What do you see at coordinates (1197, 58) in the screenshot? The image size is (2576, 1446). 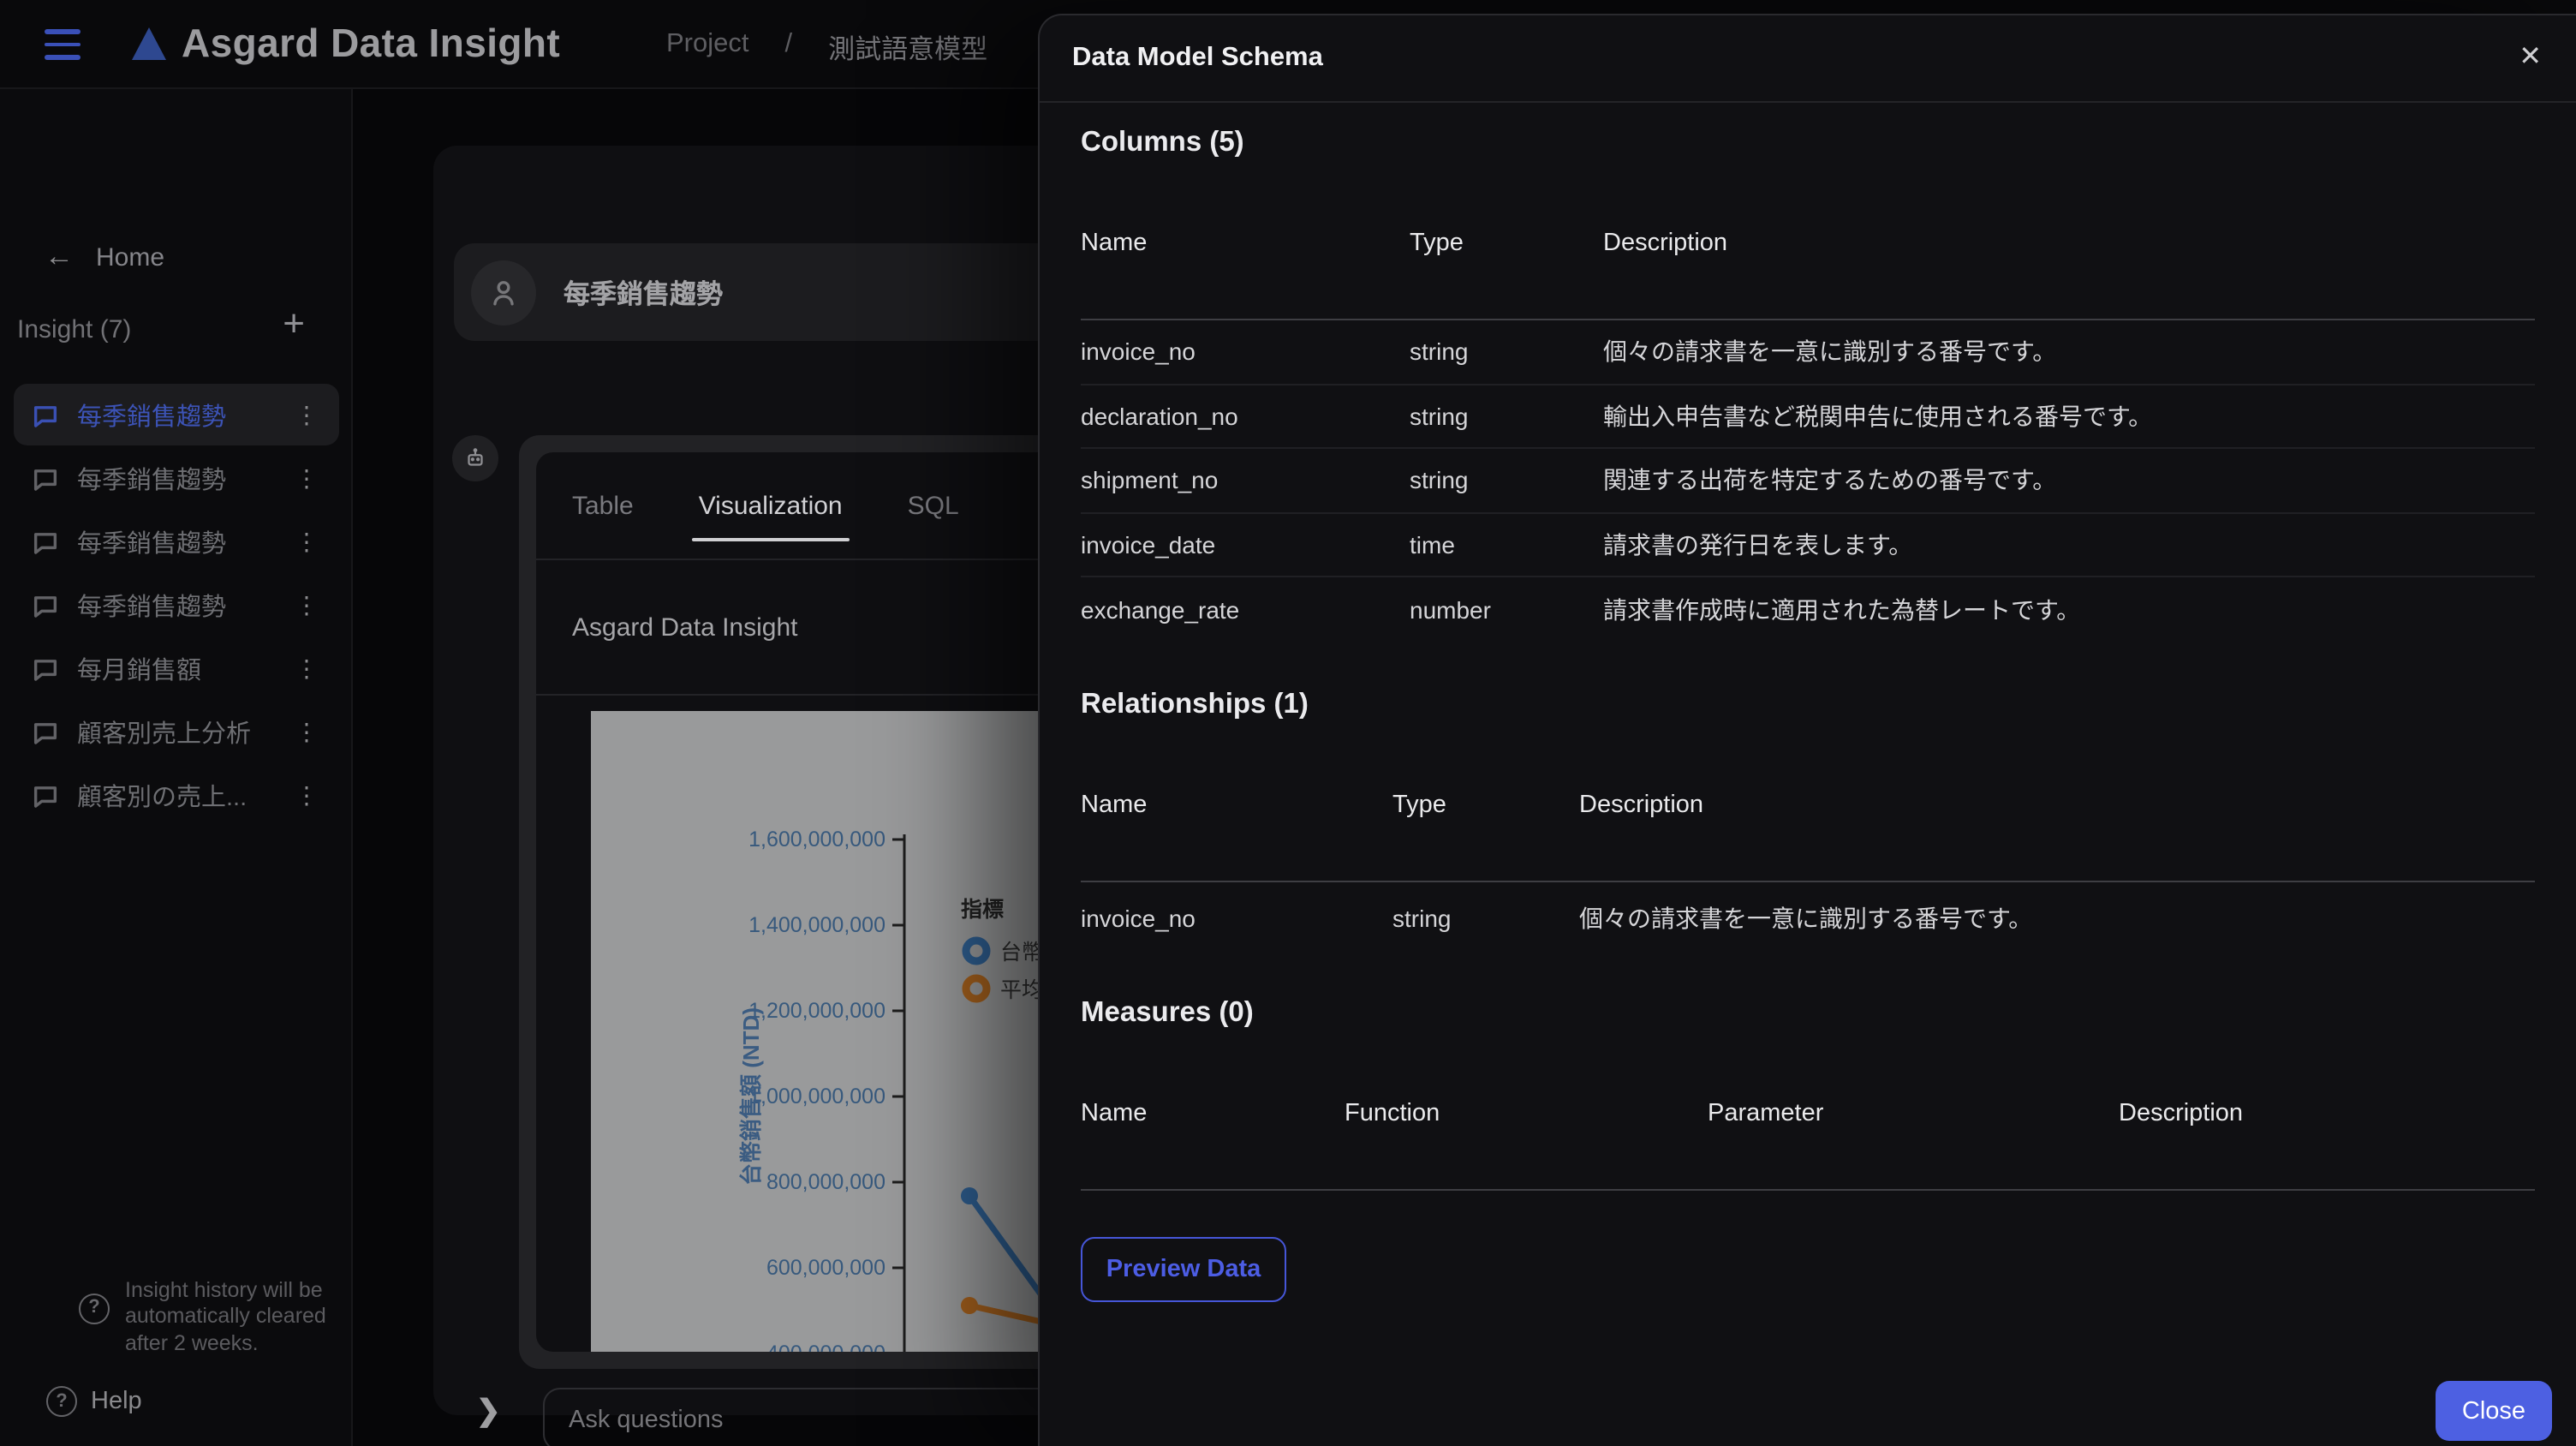 I see `modal-title: Data Model Schema` at bounding box center [1197, 58].